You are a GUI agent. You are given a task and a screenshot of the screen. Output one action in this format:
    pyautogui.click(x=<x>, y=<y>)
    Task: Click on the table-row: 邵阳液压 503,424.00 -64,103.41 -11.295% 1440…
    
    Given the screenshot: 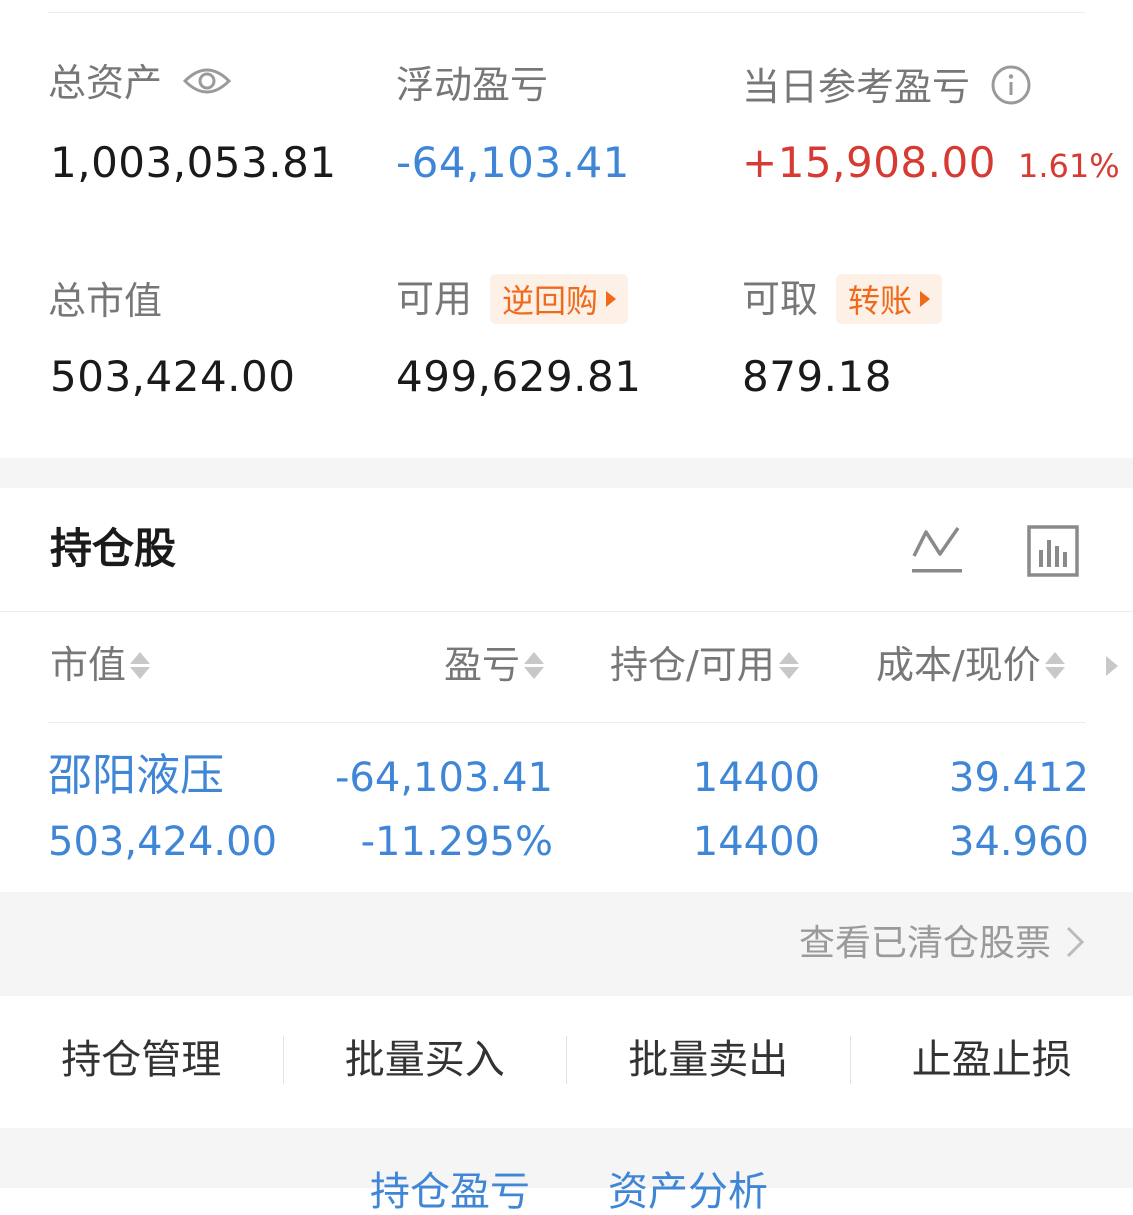 What is the action you would take?
    pyautogui.click(x=566, y=808)
    